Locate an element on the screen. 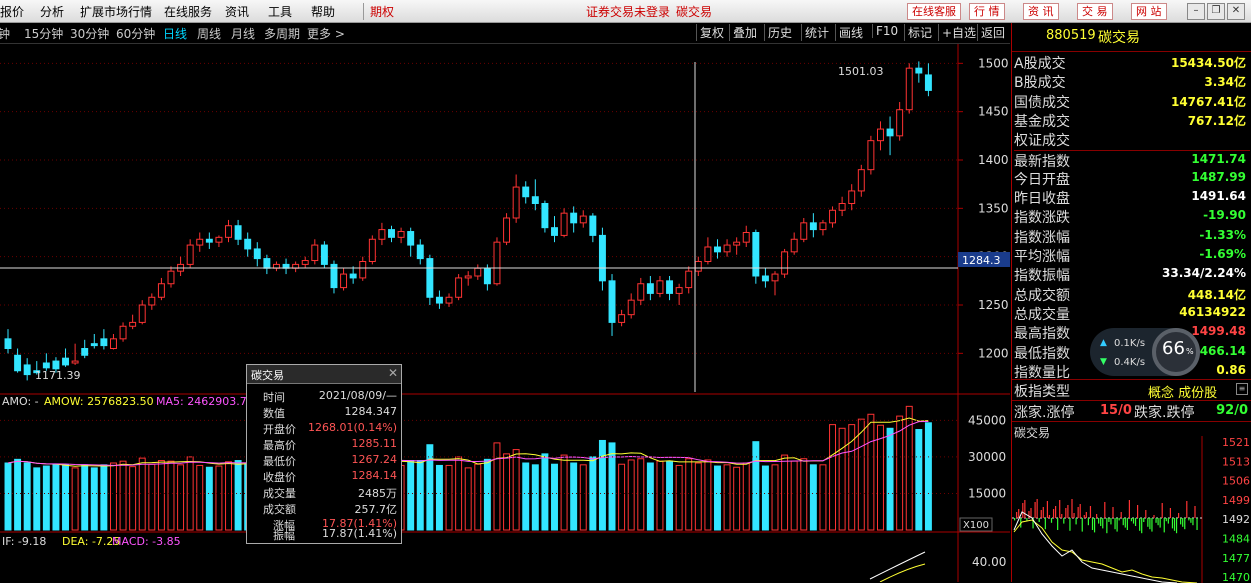 Image resolution: width=1251 pixels, height=583 pixels. menu-analysis: 分析 is located at coordinates (52, 11).